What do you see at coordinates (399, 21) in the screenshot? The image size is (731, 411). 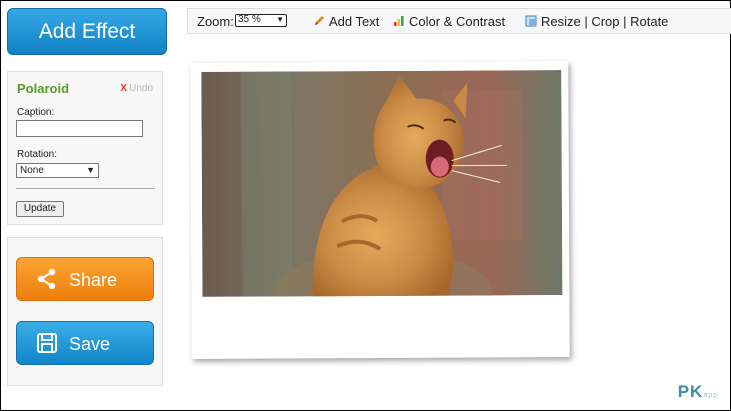 I see `color-bars-icon` at bounding box center [399, 21].